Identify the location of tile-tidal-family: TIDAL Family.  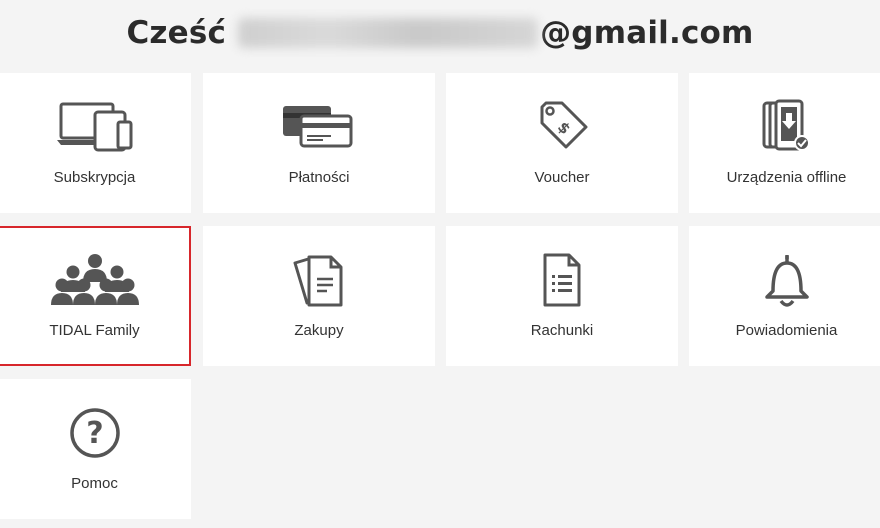
(95, 296).